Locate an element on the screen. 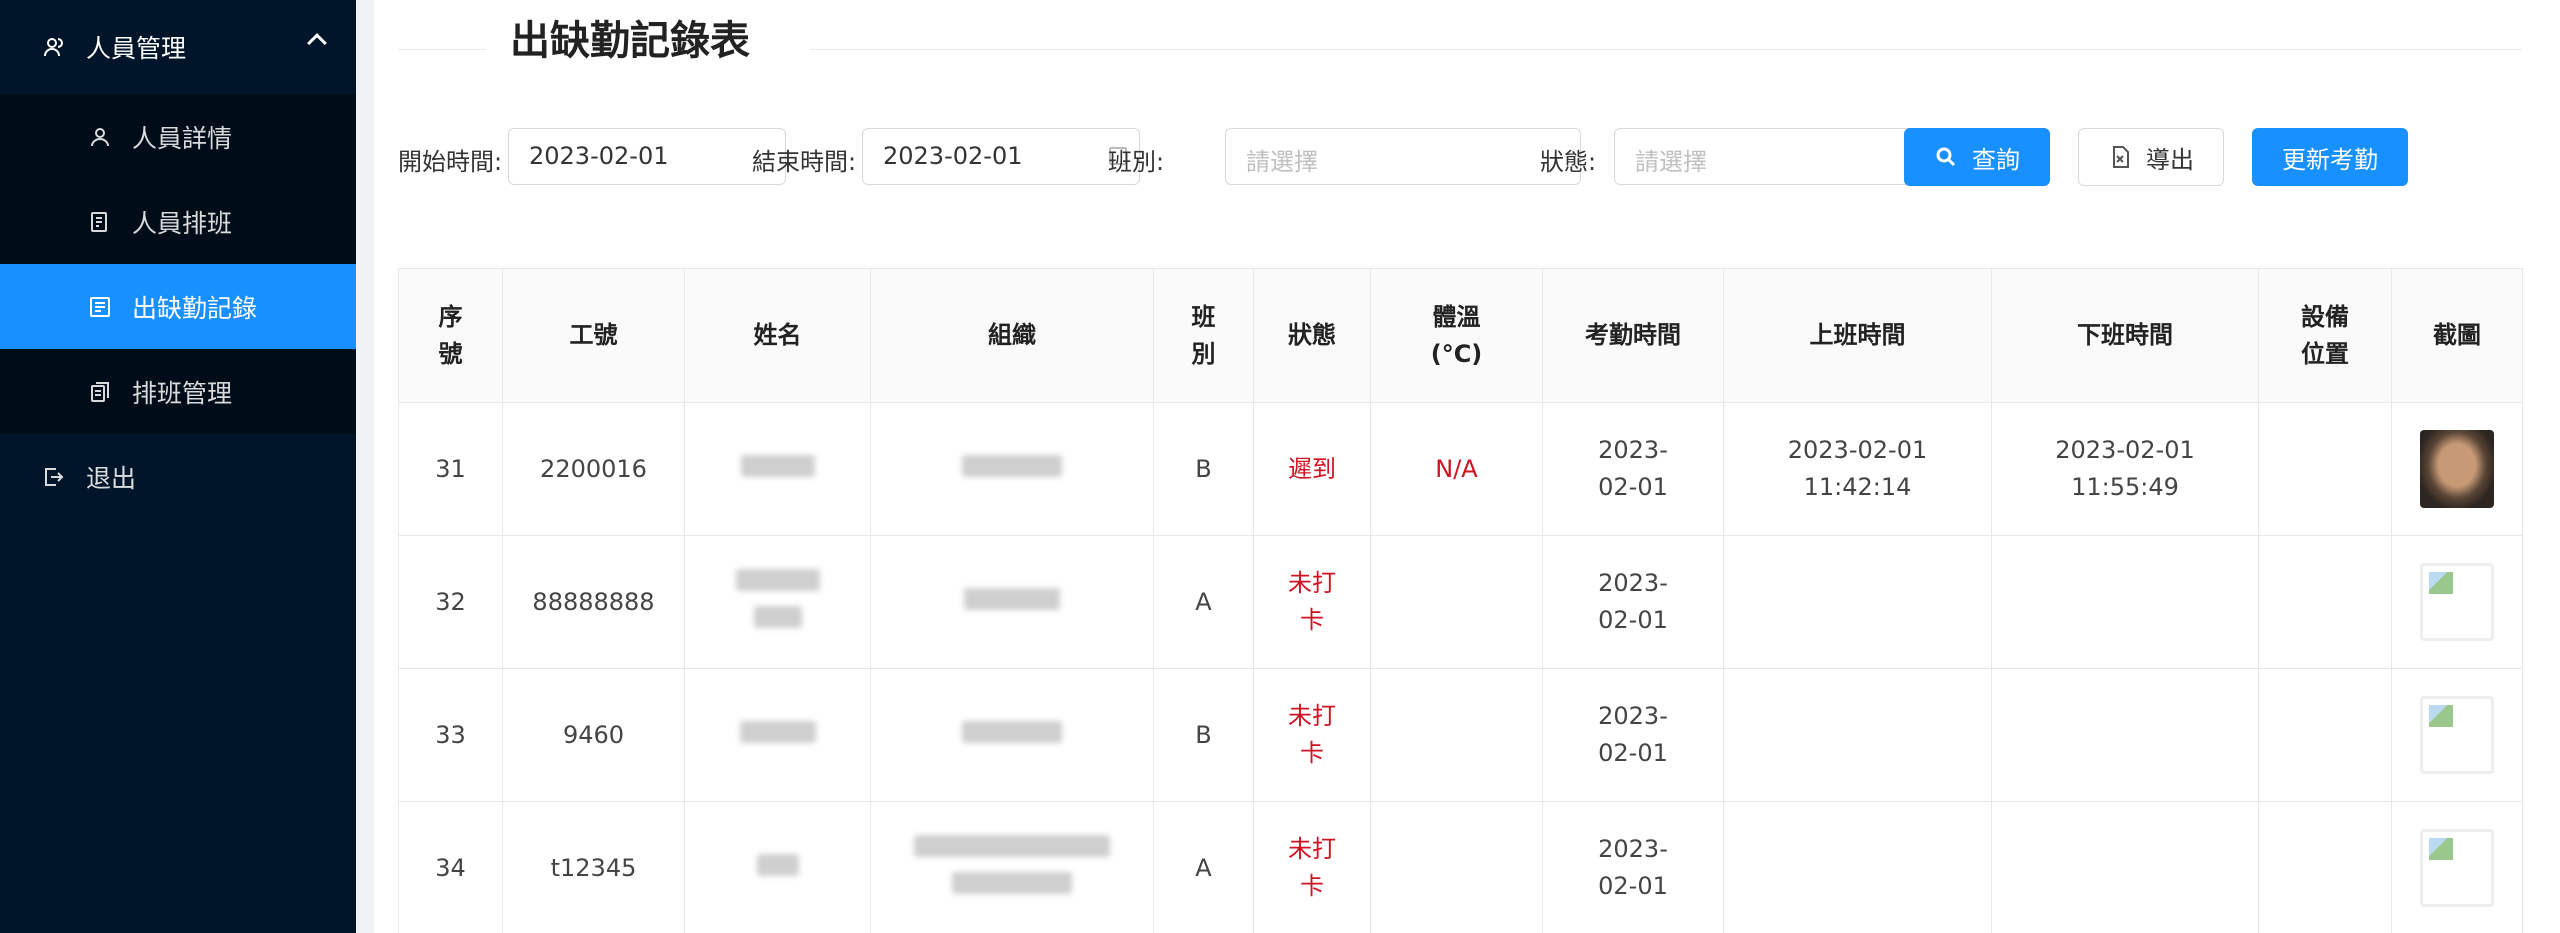 The height and width of the screenshot is (933, 2560). cell-emp-id: 88888888 is located at coordinates (593, 602).